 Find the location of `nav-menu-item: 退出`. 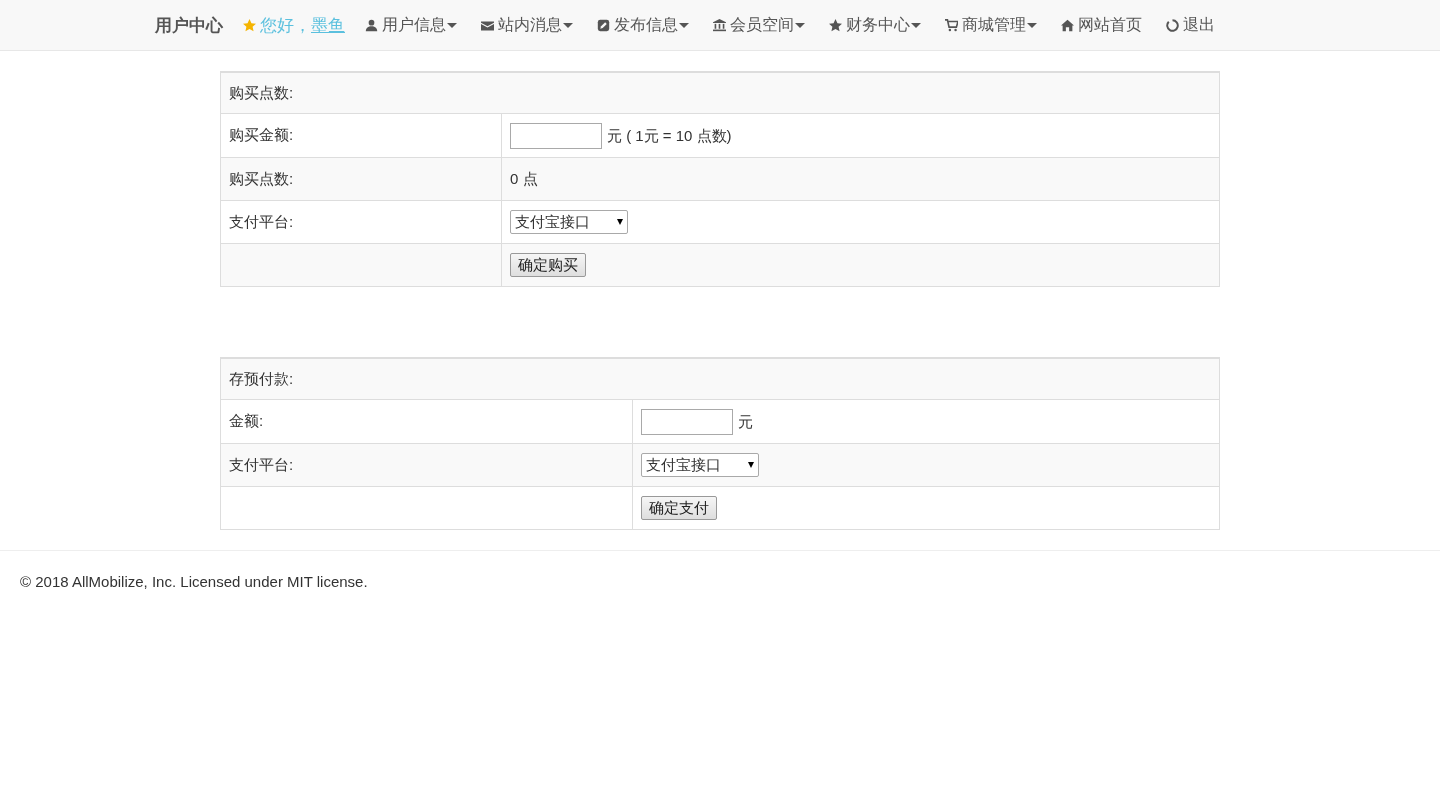

nav-menu-item: 退出 is located at coordinates (1190, 25).